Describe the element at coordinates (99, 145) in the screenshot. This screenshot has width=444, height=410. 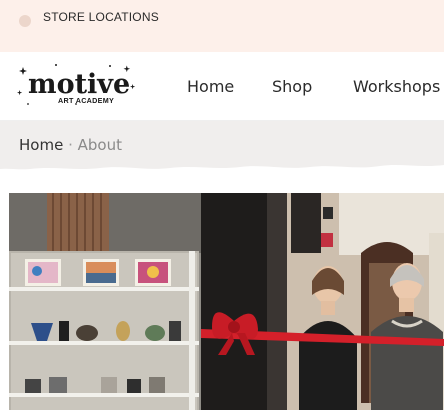
I see `breadcrumb-current: About` at that location.